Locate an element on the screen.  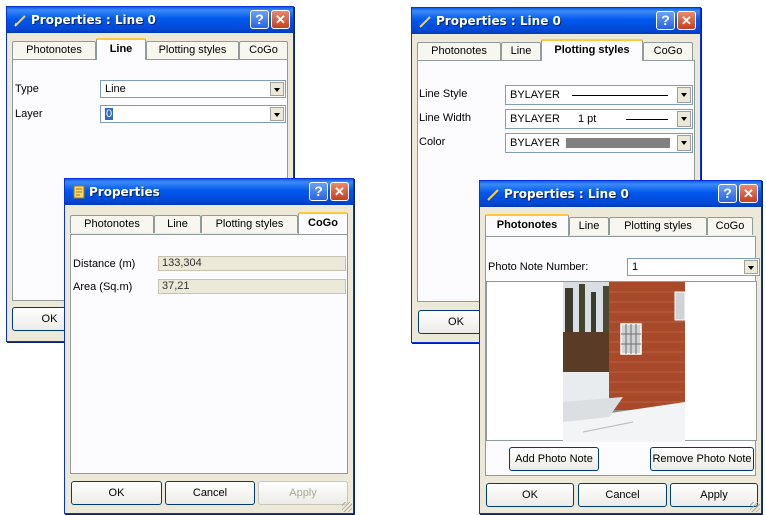
color-value: BYLAYER is located at coordinates (535, 143).